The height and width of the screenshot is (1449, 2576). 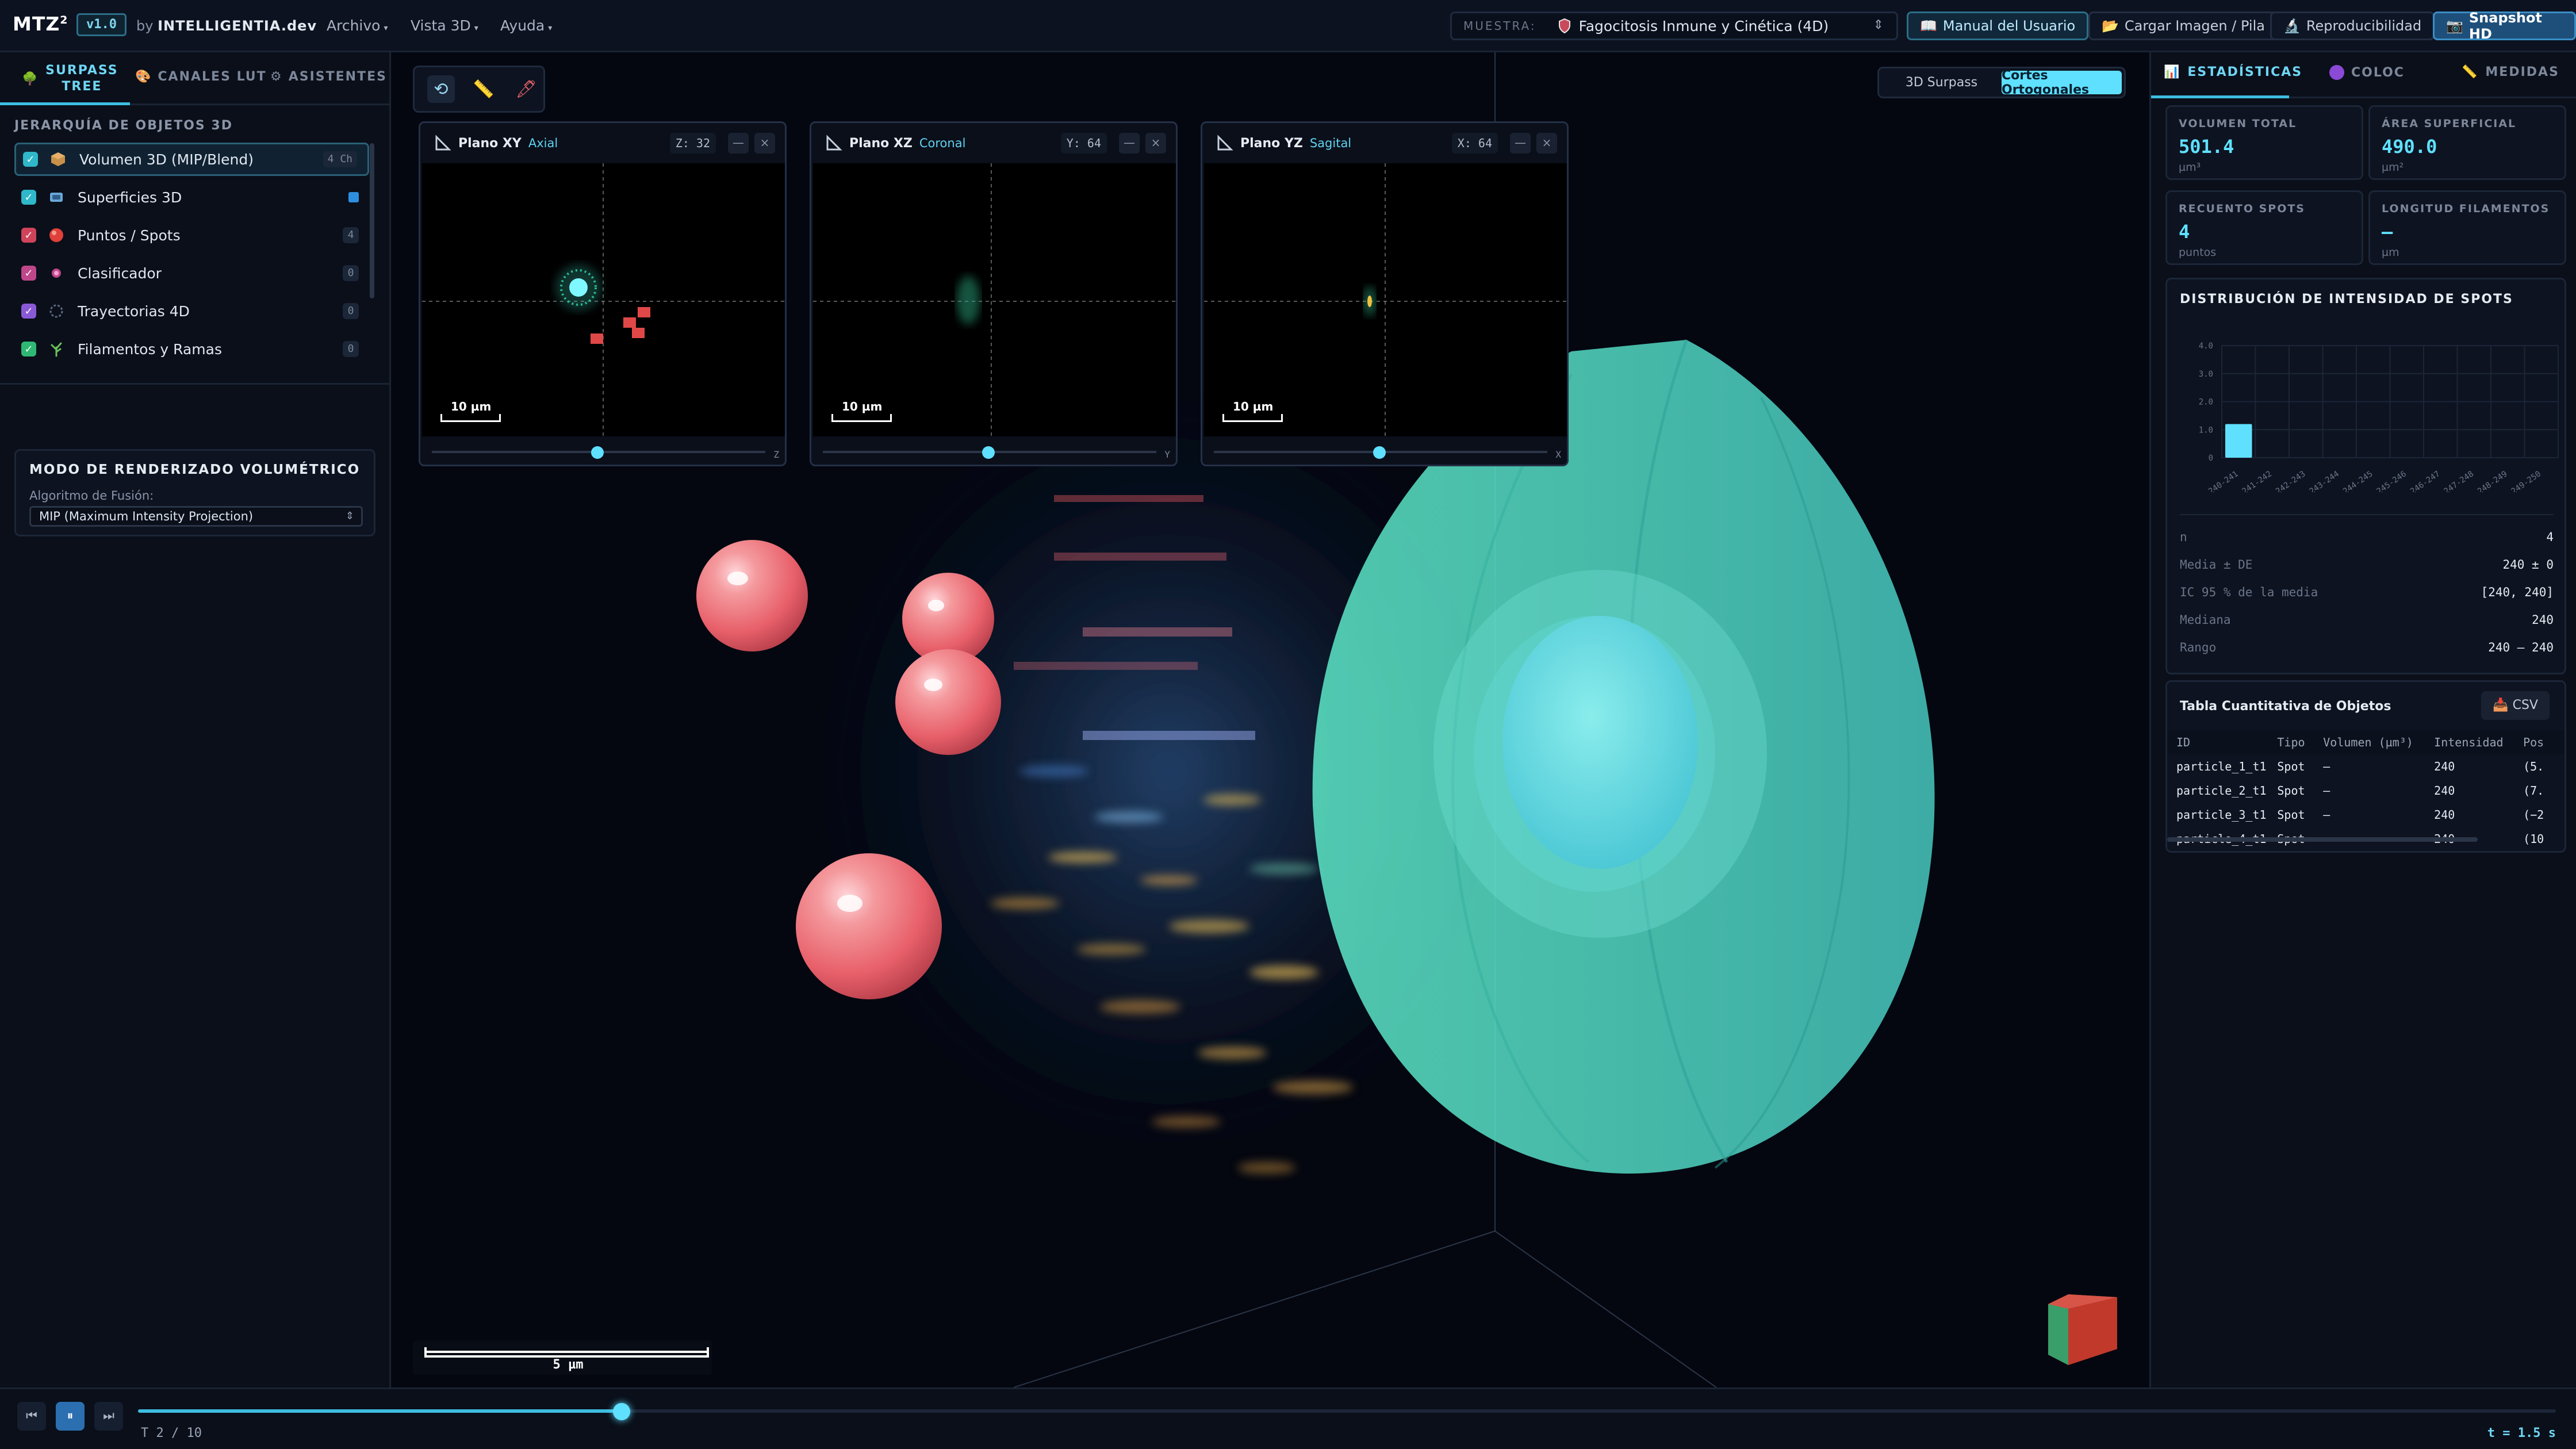 What do you see at coordinates (2543, 742) in the screenshot?
I see `column-header: Pos` at bounding box center [2543, 742].